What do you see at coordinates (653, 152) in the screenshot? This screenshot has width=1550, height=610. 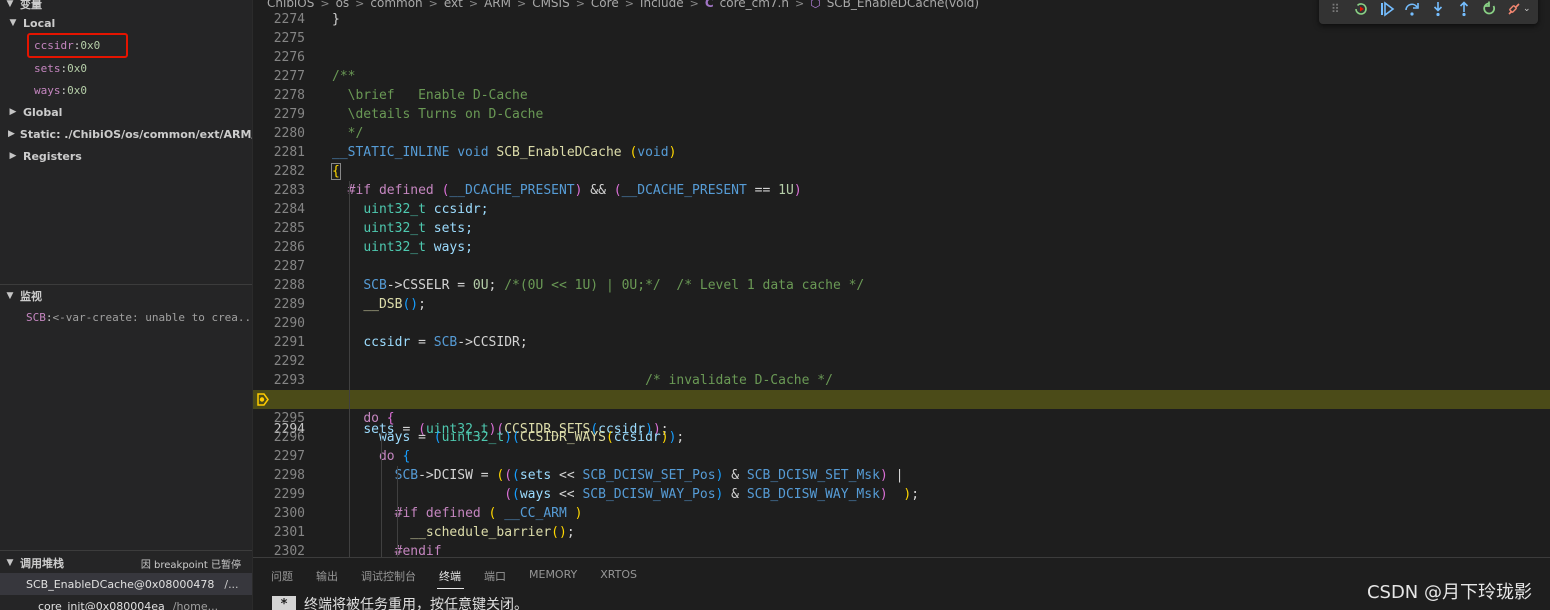 I see `code-token: void` at bounding box center [653, 152].